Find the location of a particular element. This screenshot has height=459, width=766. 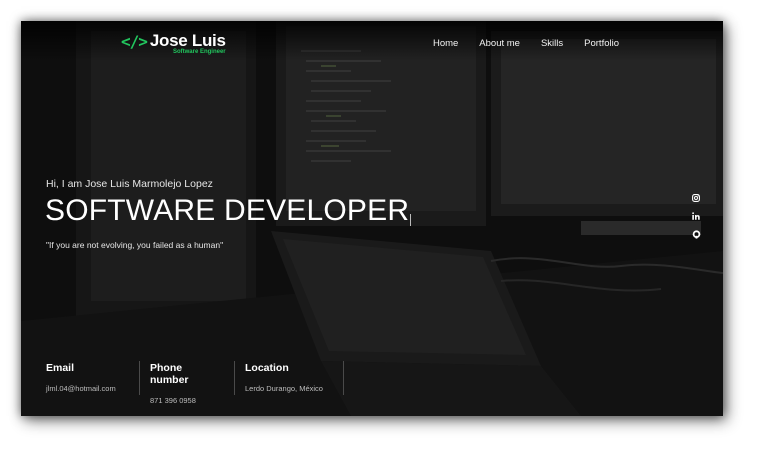

contact-label: Location is located at coordinates (267, 368).